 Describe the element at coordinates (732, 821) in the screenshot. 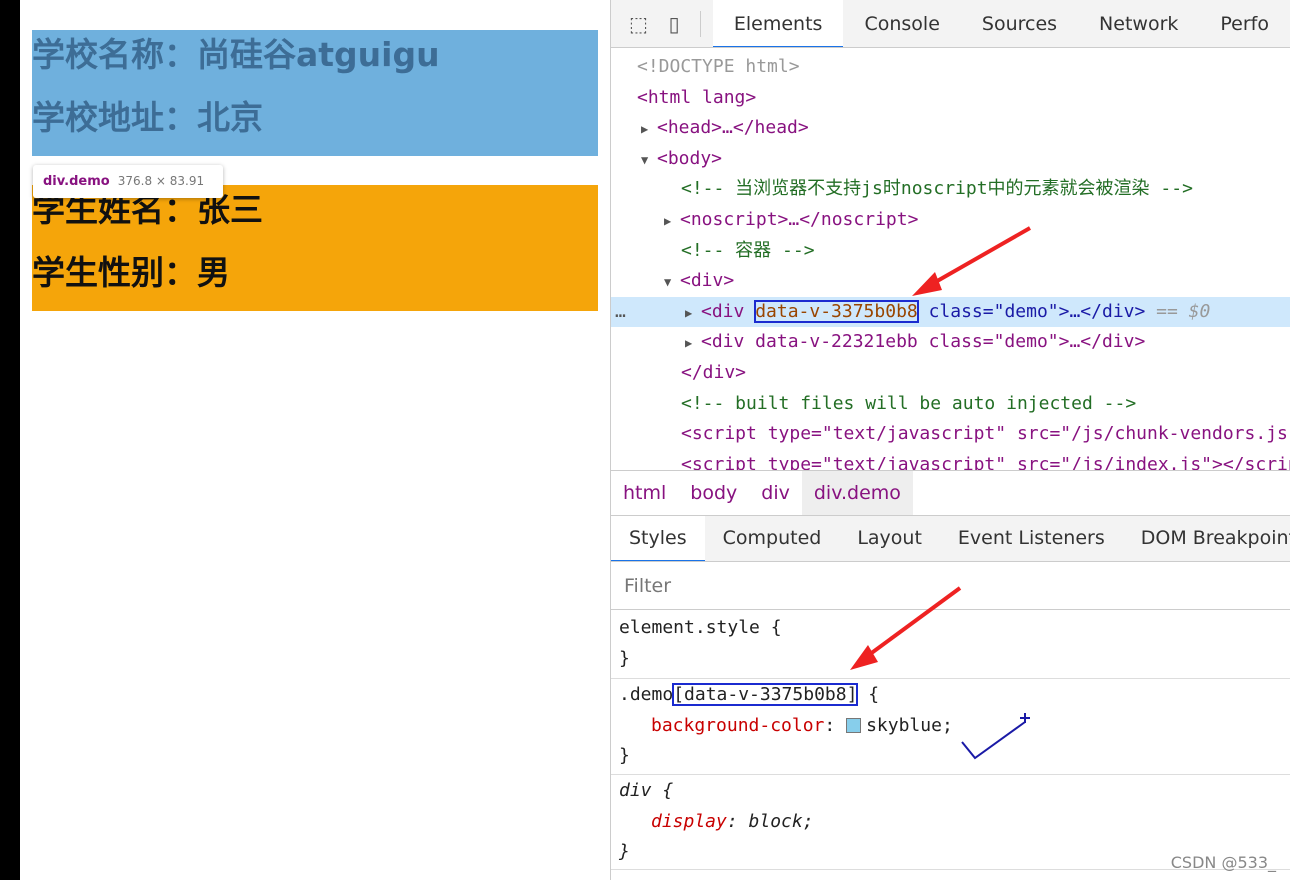

I see `css-declaration: display: block;` at that location.